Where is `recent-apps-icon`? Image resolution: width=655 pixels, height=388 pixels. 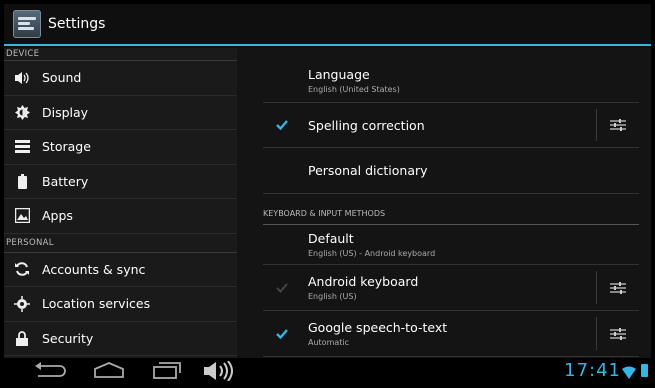
recent-apps-icon is located at coordinates (167, 371).